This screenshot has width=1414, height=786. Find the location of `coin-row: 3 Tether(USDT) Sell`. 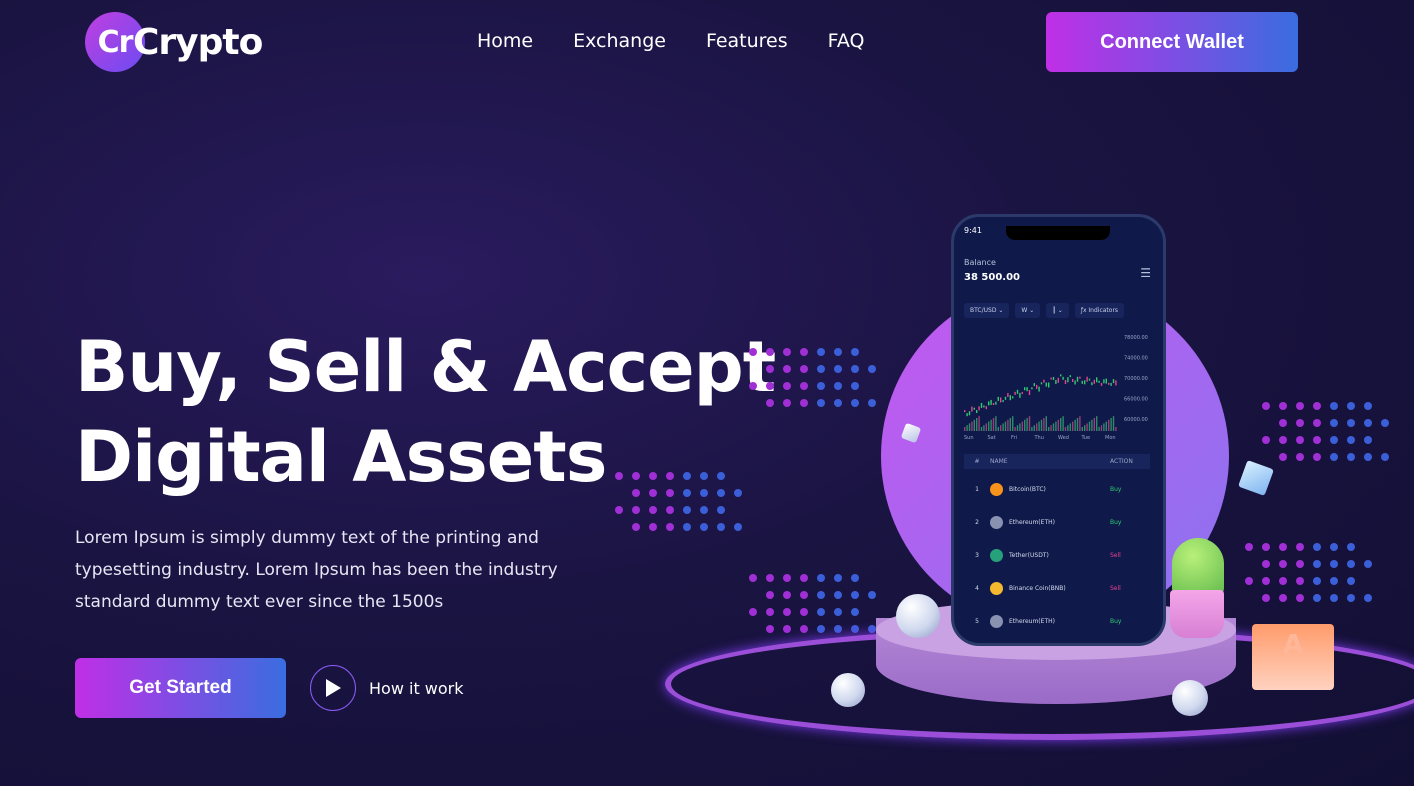

coin-row: 3 Tether(USDT) Sell is located at coordinates (1057, 555).